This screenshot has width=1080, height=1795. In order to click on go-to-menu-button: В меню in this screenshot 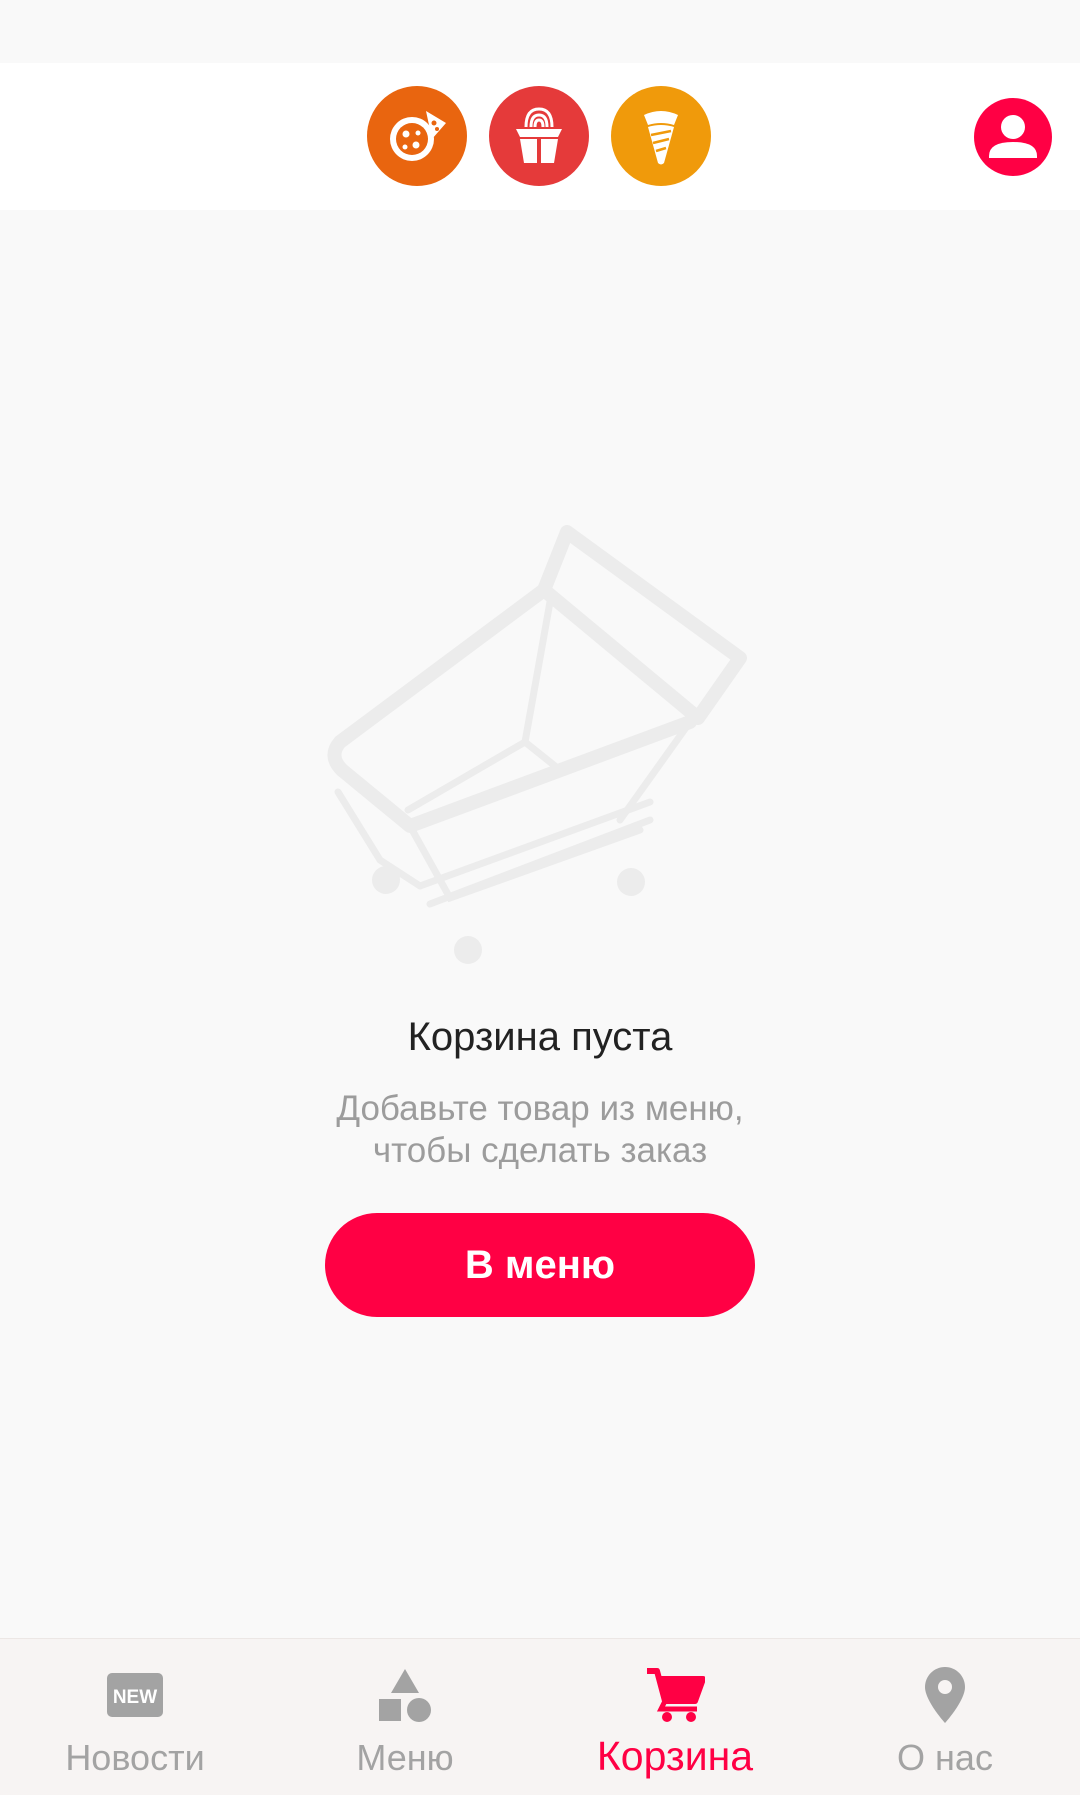, I will do `click(540, 1265)`.